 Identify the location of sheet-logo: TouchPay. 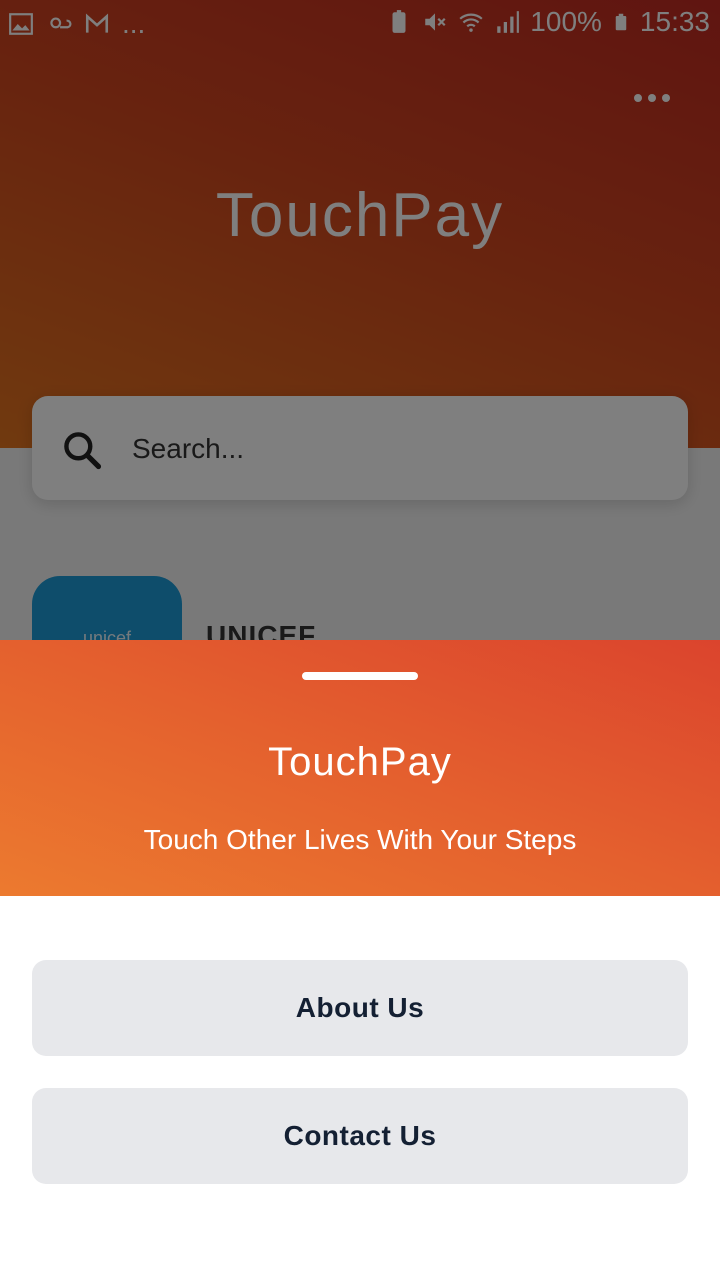
(360, 762).